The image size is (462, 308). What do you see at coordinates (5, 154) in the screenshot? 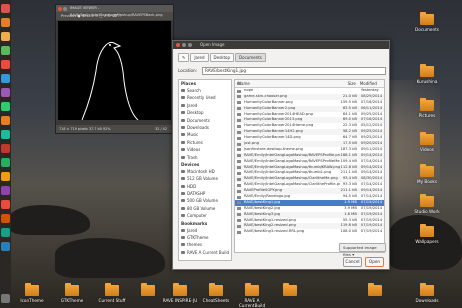
I see `launcher` at bounding box center [5, 154].